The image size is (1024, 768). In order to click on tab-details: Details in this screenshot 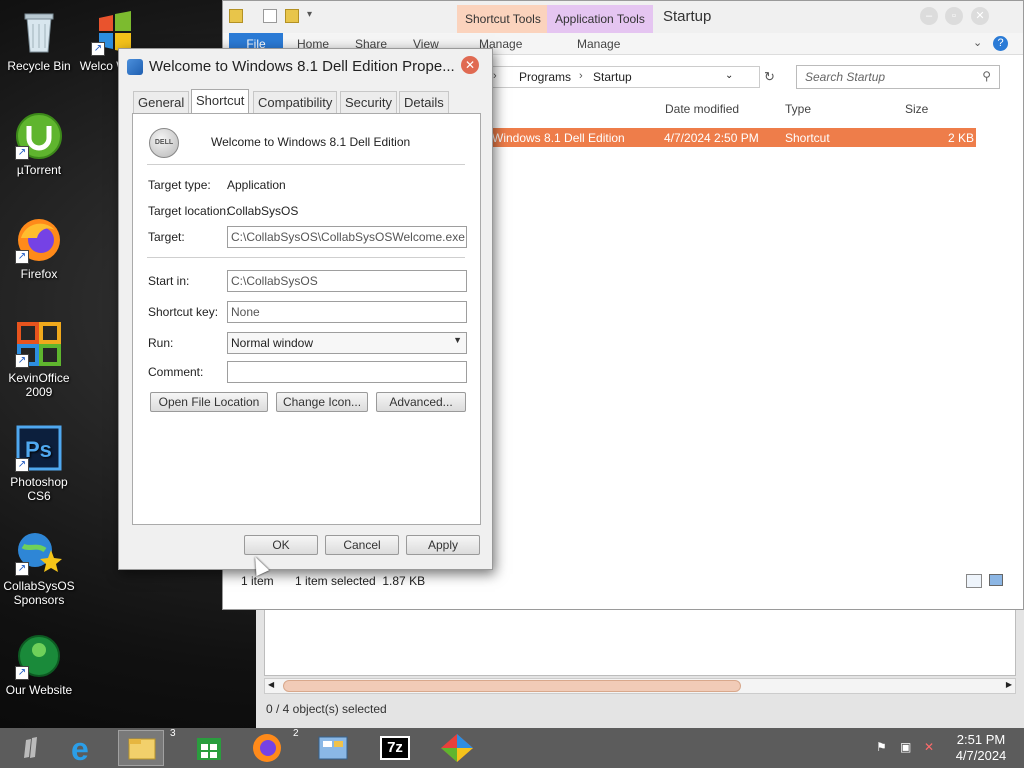, I will do `click(424, 102)`.